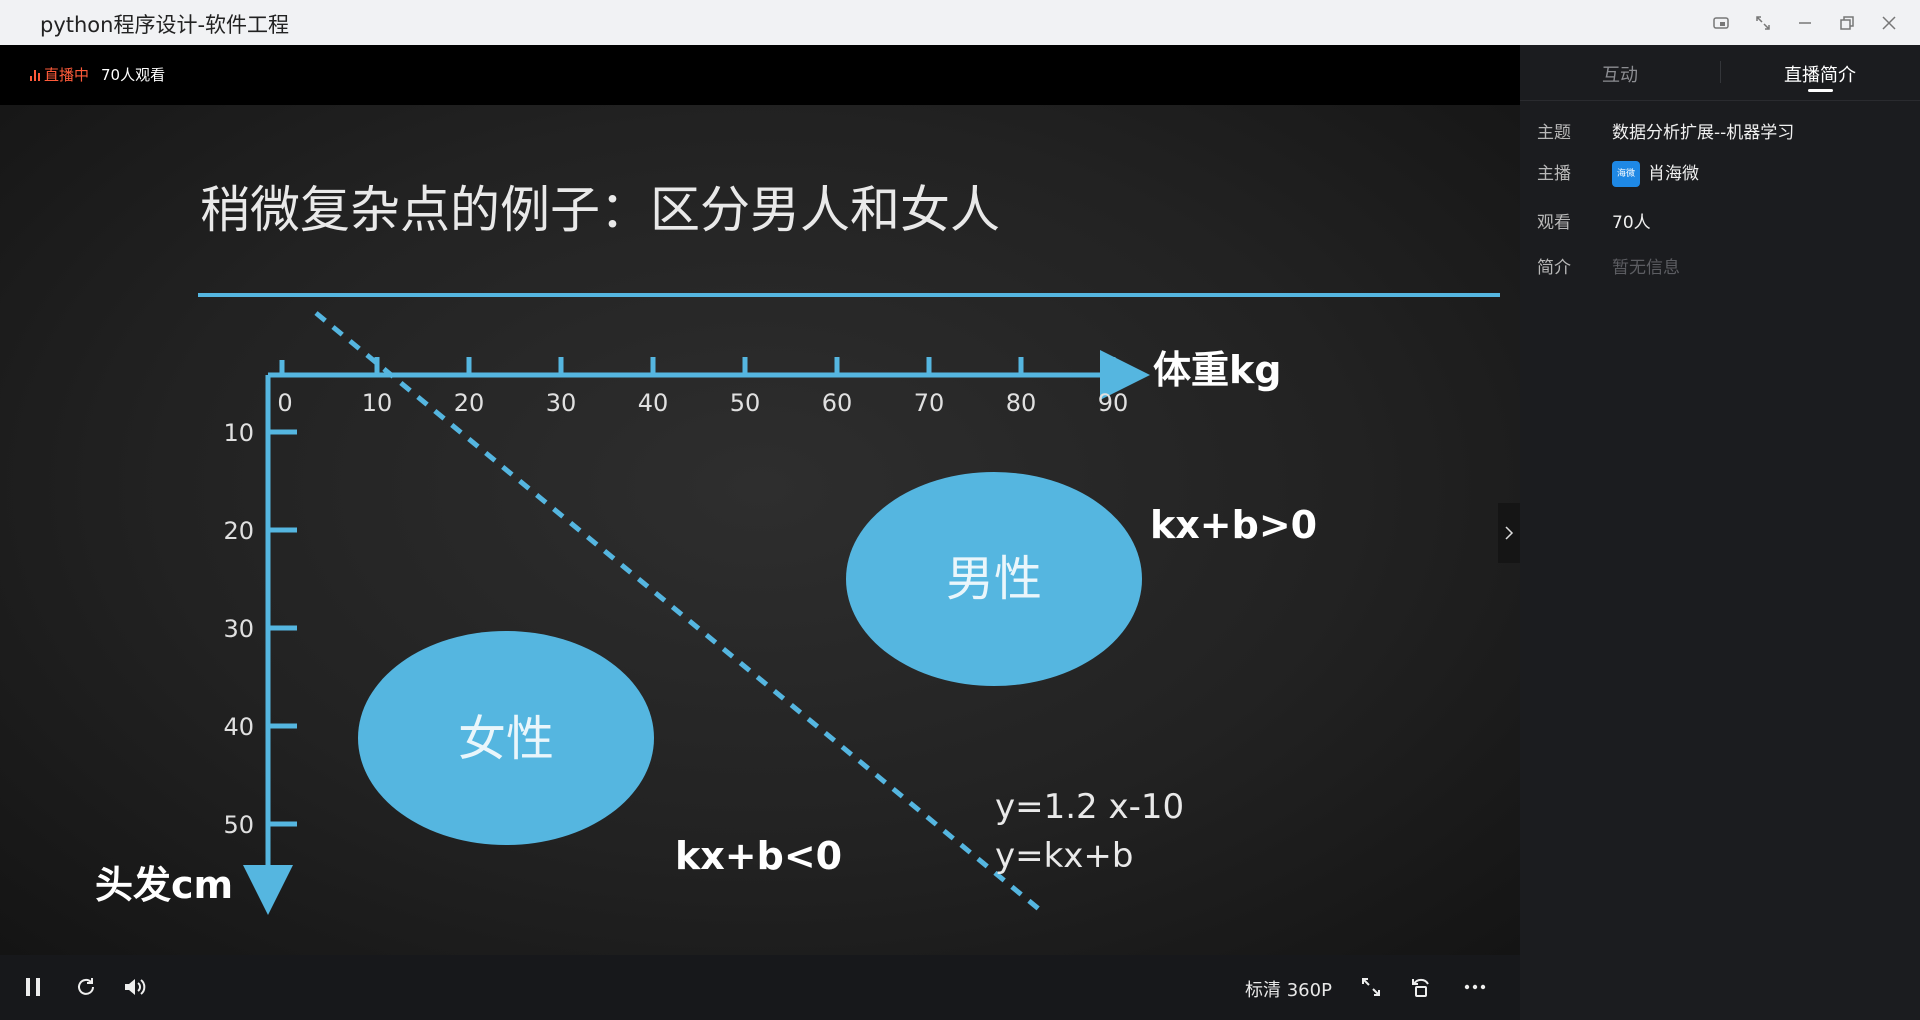  I want to click on refresh-icon, so click(86, 986).